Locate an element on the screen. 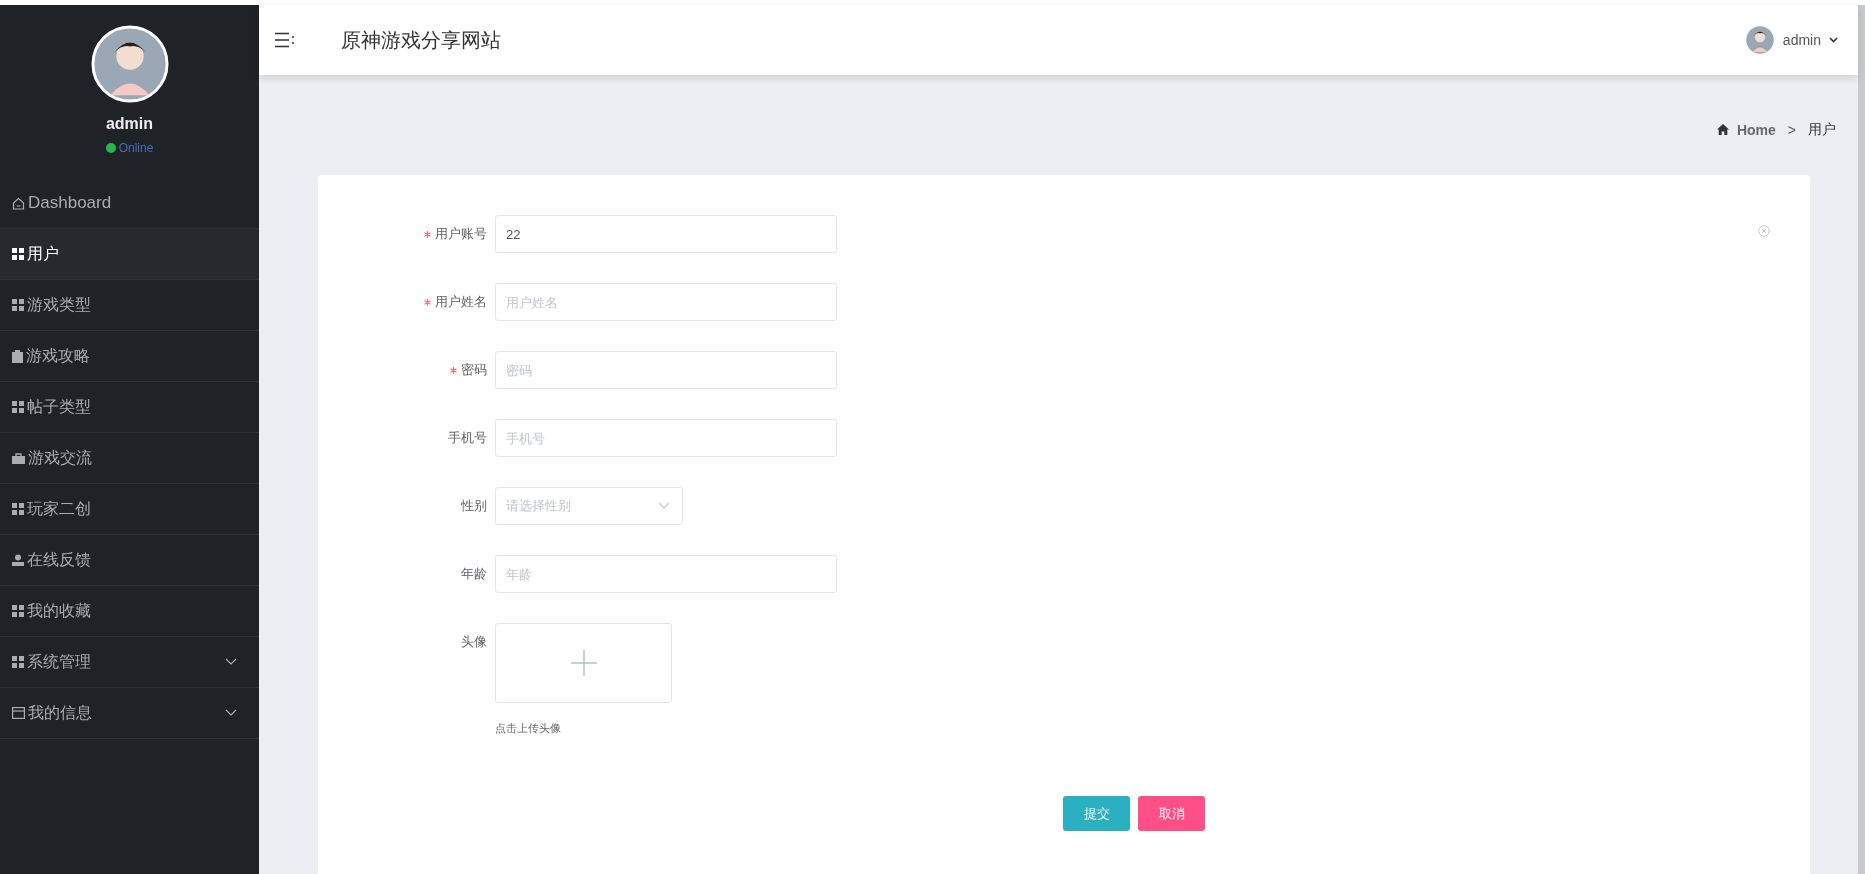  status-text: Online is located at coordinates (136, 148).